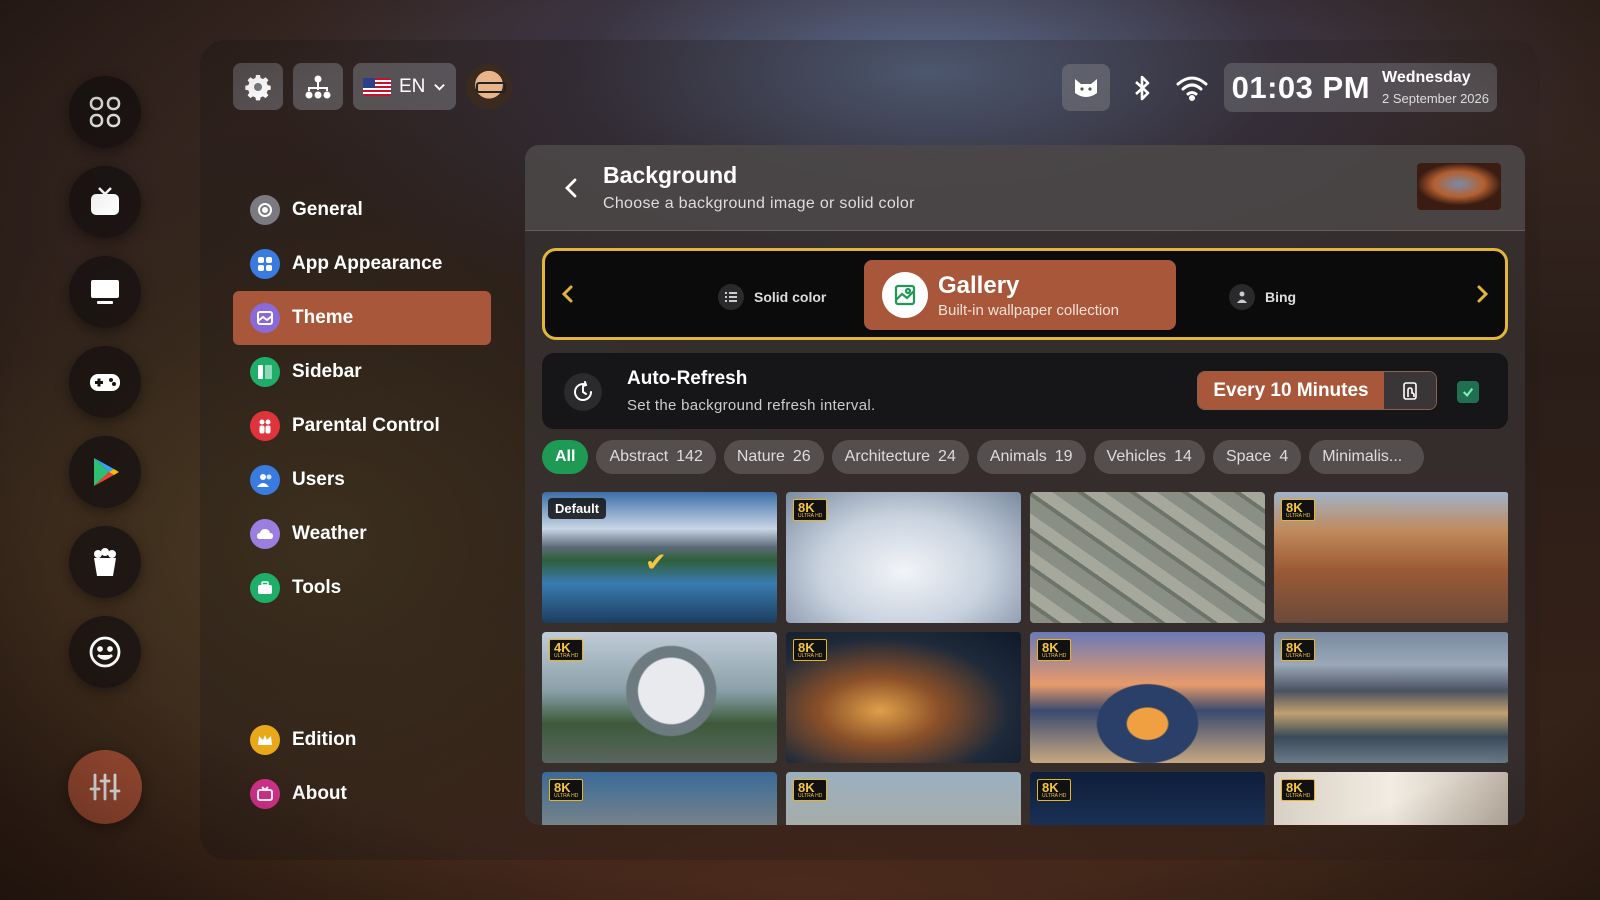 This screenshot has height=900, width=1600. What do you see at coordinates (659, 697) in the screenshot?
I see `wallpaper-tile: 4K ULTRA HD` at bounding box center [659, 697].